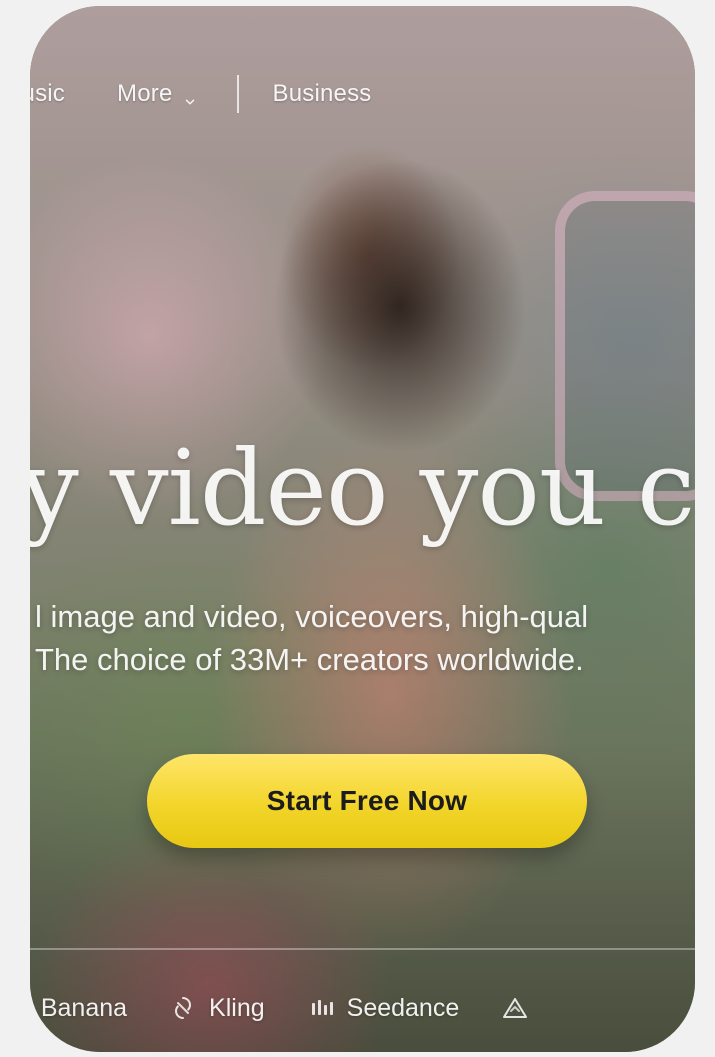 Image resolution: width=715 pixels, height=1057 pixels. I want to click on nav-item-music: lusic, so click(47, 94).